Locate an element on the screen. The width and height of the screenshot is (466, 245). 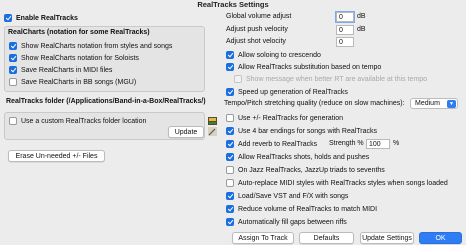
erase-files-button: Erase Un-needed +/- Files is located at coordinates (56, 156).